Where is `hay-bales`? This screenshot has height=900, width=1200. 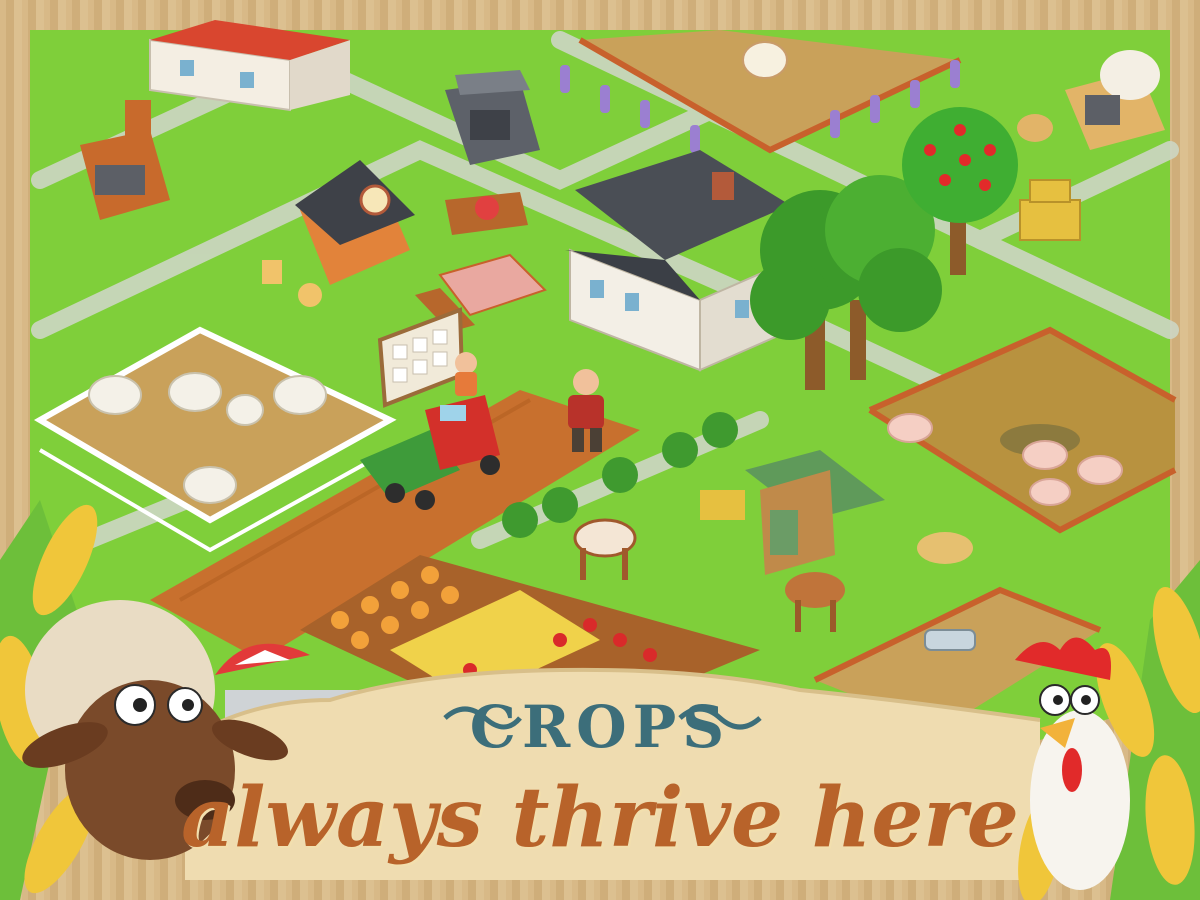 hay-bales is located at coordinates (1050, 210).